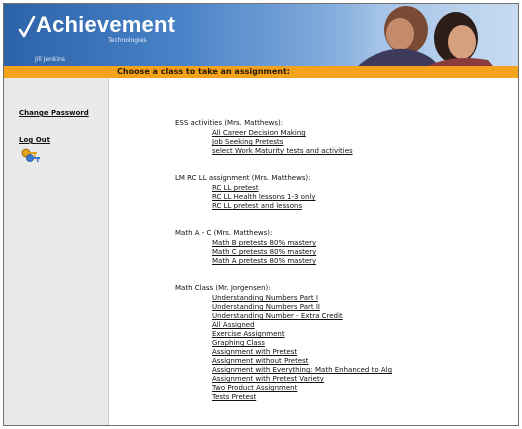 Image resolution: width=522 pixels, height=429 pixels. What do you see at coordinates (27, 26) in the screenshot?
I see `logo-check-icon` at bounding box center [27, 26].